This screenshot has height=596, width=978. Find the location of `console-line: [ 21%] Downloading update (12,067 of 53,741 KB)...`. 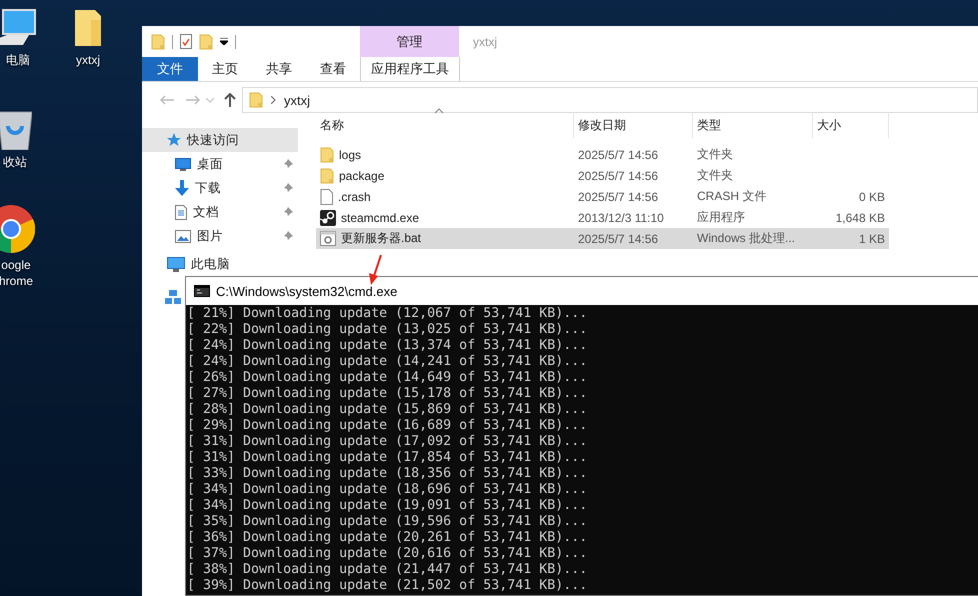

console-line: [ 21%] Downloading update (12,067 of 53,741 KB)... is located at coordinates (387, 314).